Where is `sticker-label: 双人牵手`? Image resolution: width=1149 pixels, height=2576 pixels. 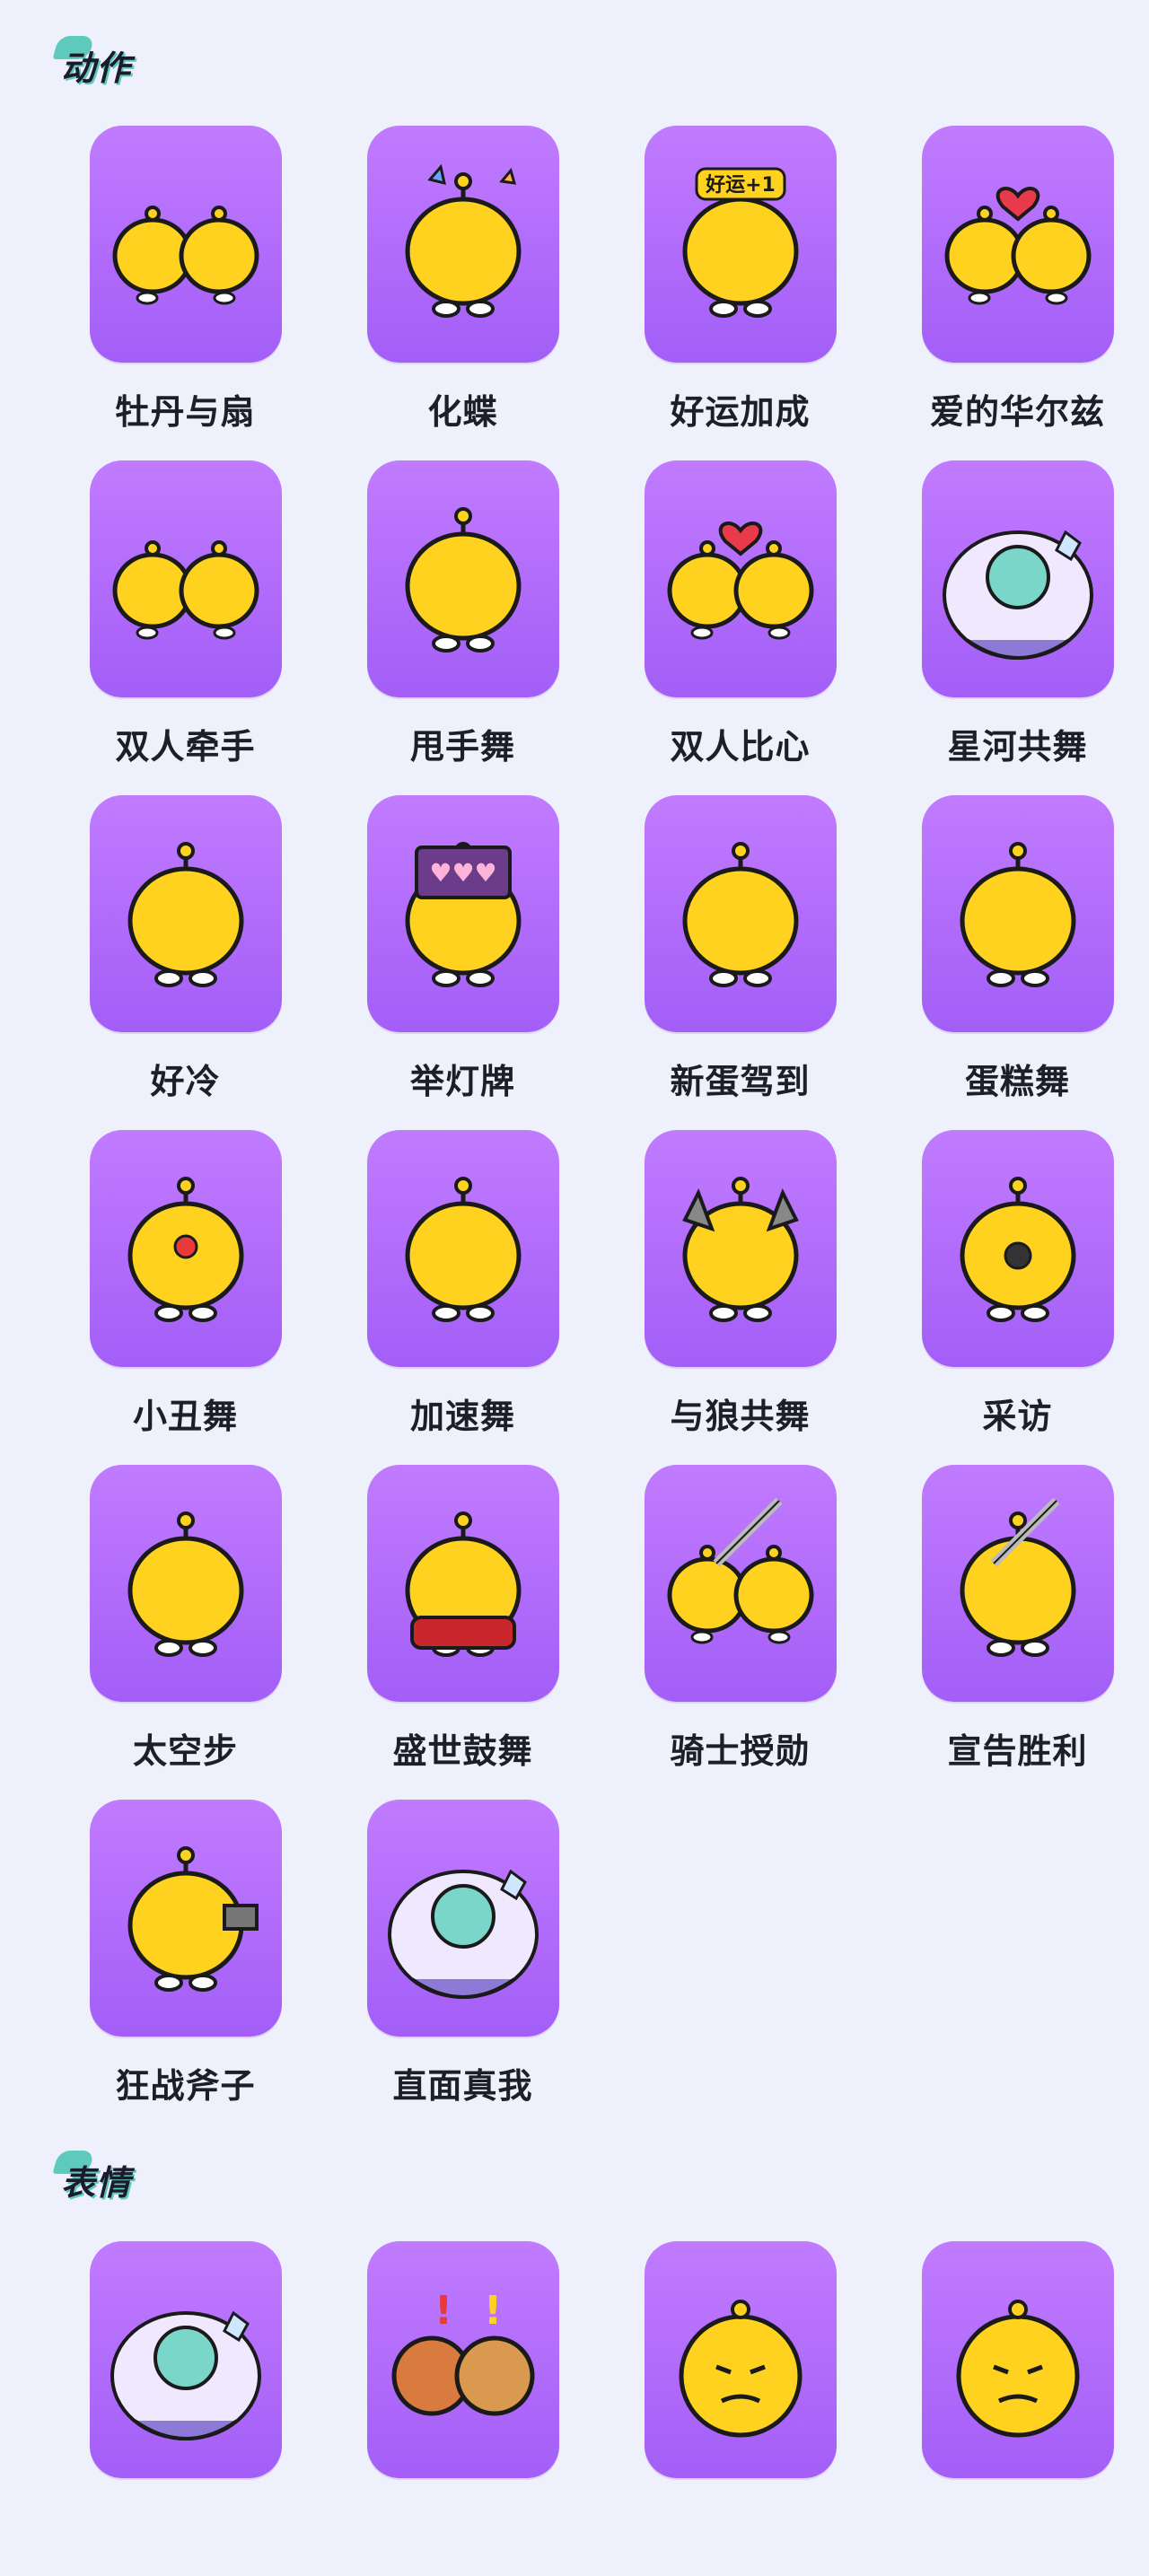 sticker-label: 双人牵手 is located at coordinates (185, 747).